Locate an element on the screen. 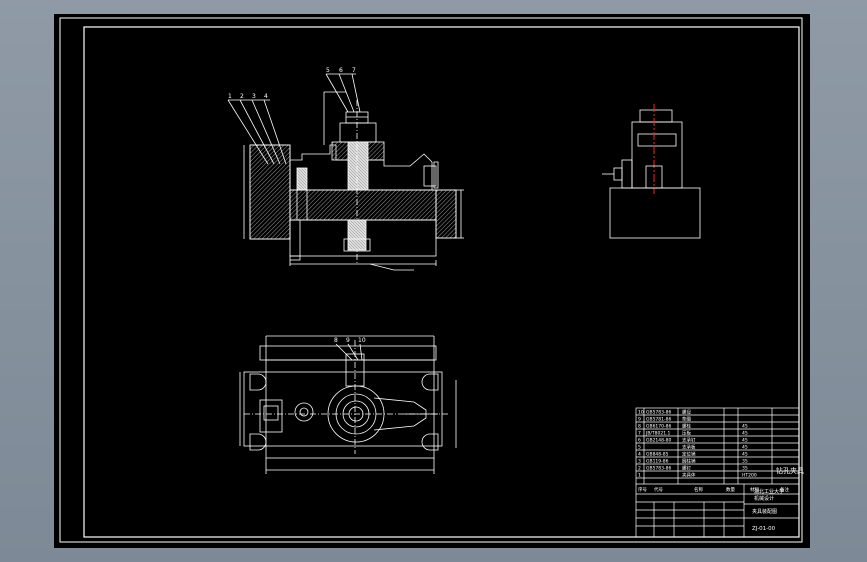 The width and height of the screenshot is (867, 562). parts-row-7-material: 45 is located at coordinates (745, 434).